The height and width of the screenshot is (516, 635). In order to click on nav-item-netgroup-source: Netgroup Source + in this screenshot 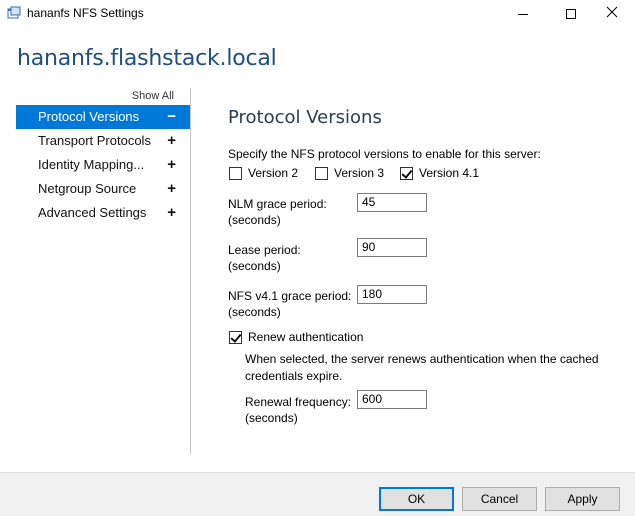, I will do `click(103, 189)`.